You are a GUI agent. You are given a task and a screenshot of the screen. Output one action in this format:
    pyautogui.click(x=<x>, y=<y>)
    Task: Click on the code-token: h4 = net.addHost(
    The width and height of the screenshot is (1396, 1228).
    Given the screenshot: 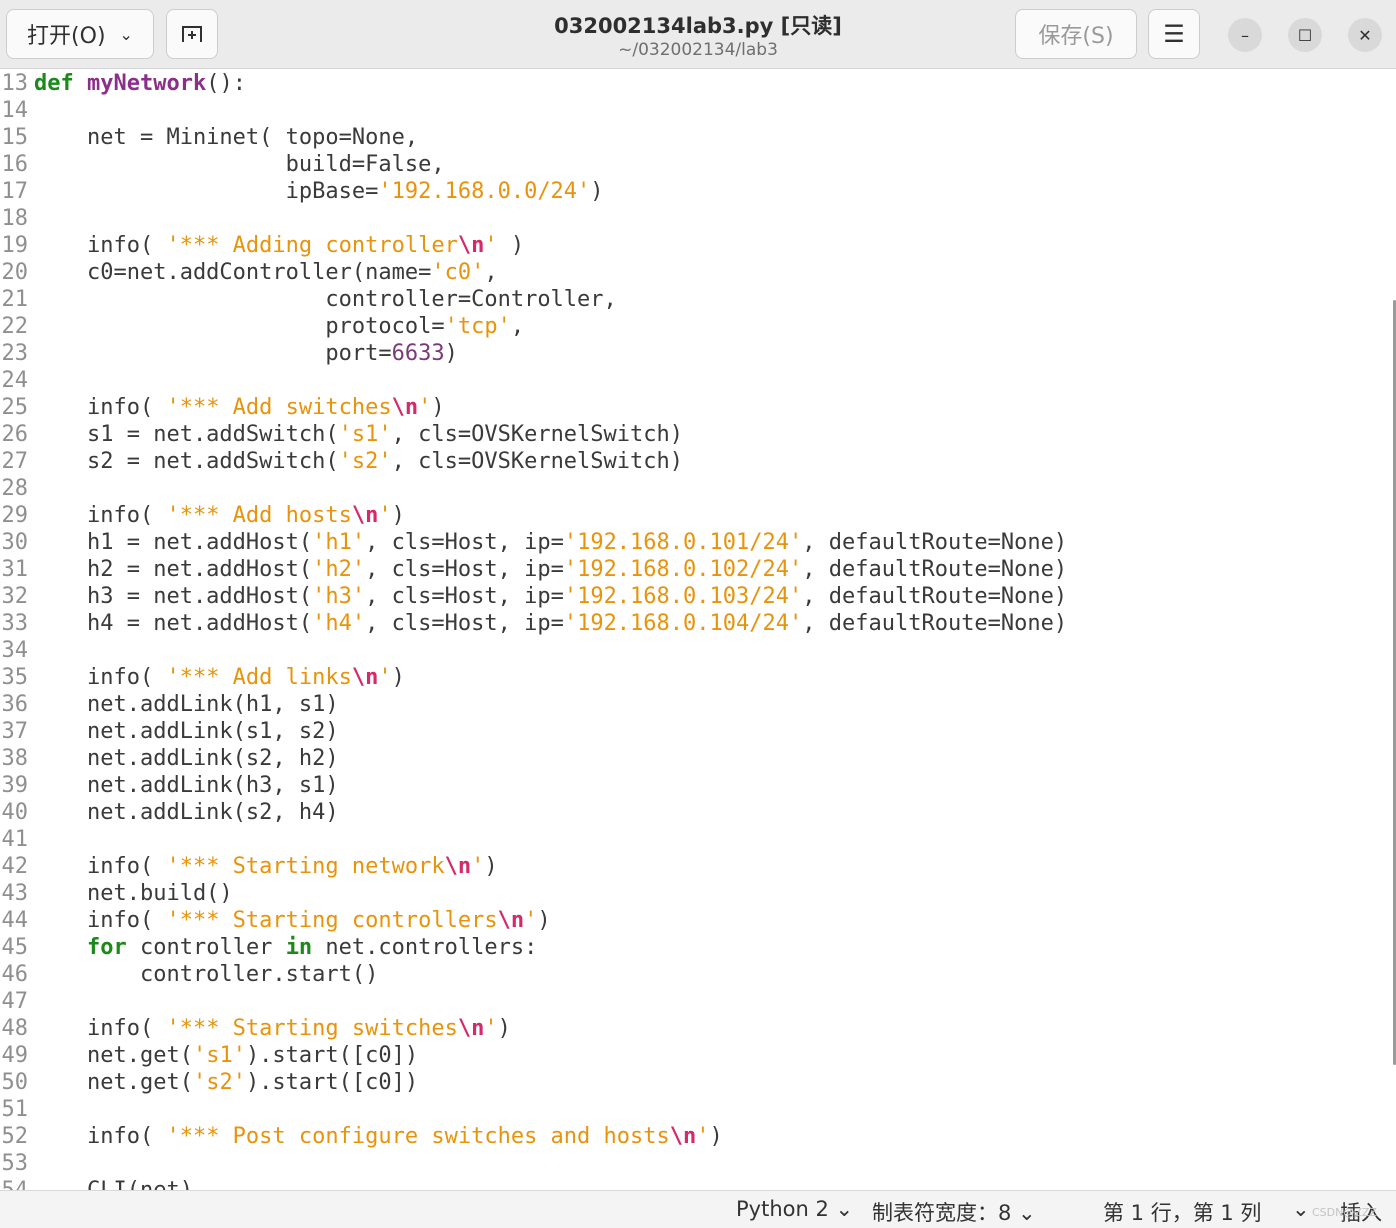 What is the action you would take?
    pyautogui.click(x=173, y=623)
    